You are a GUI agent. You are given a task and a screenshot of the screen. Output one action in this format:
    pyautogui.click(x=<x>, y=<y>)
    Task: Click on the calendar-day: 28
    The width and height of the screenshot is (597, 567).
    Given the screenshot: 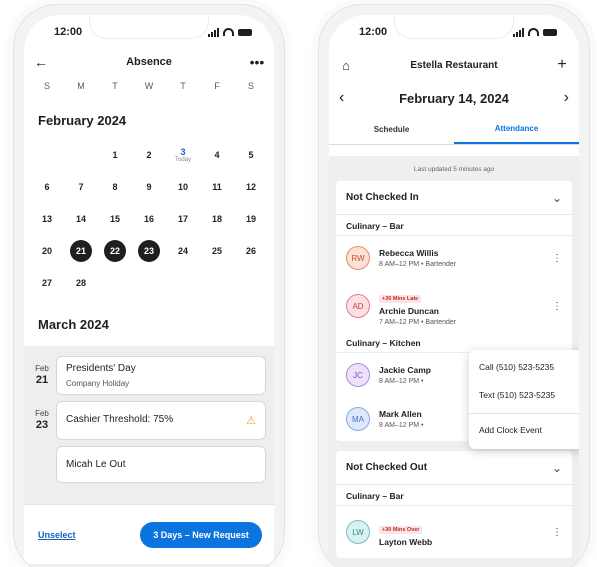 What is the action you would take?
    pyautogui.click(x=81, y=283)
    